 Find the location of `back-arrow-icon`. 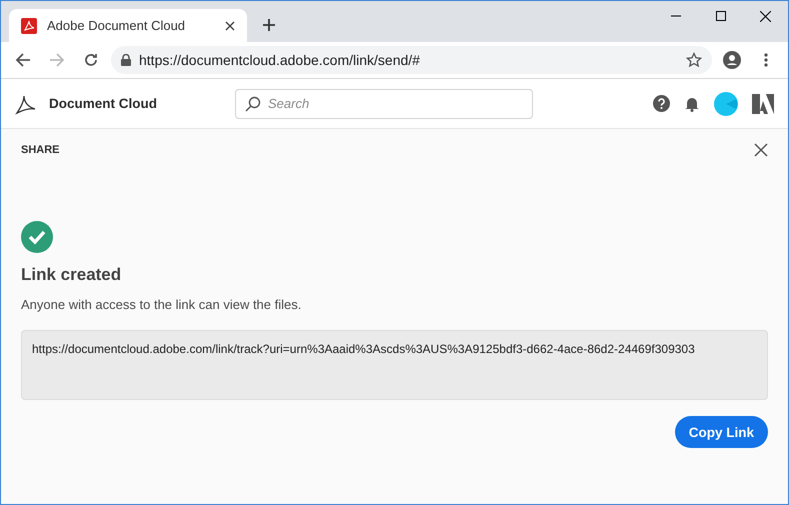

back-arrow-icon is located at coordinates (23, 60).